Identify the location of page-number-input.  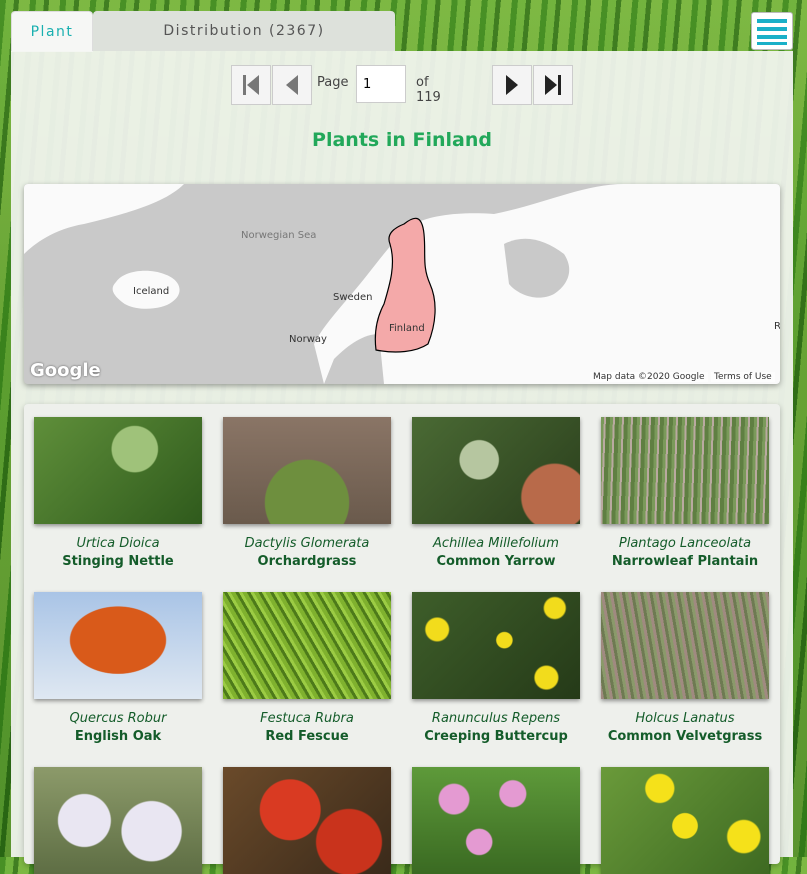
(381, 84).